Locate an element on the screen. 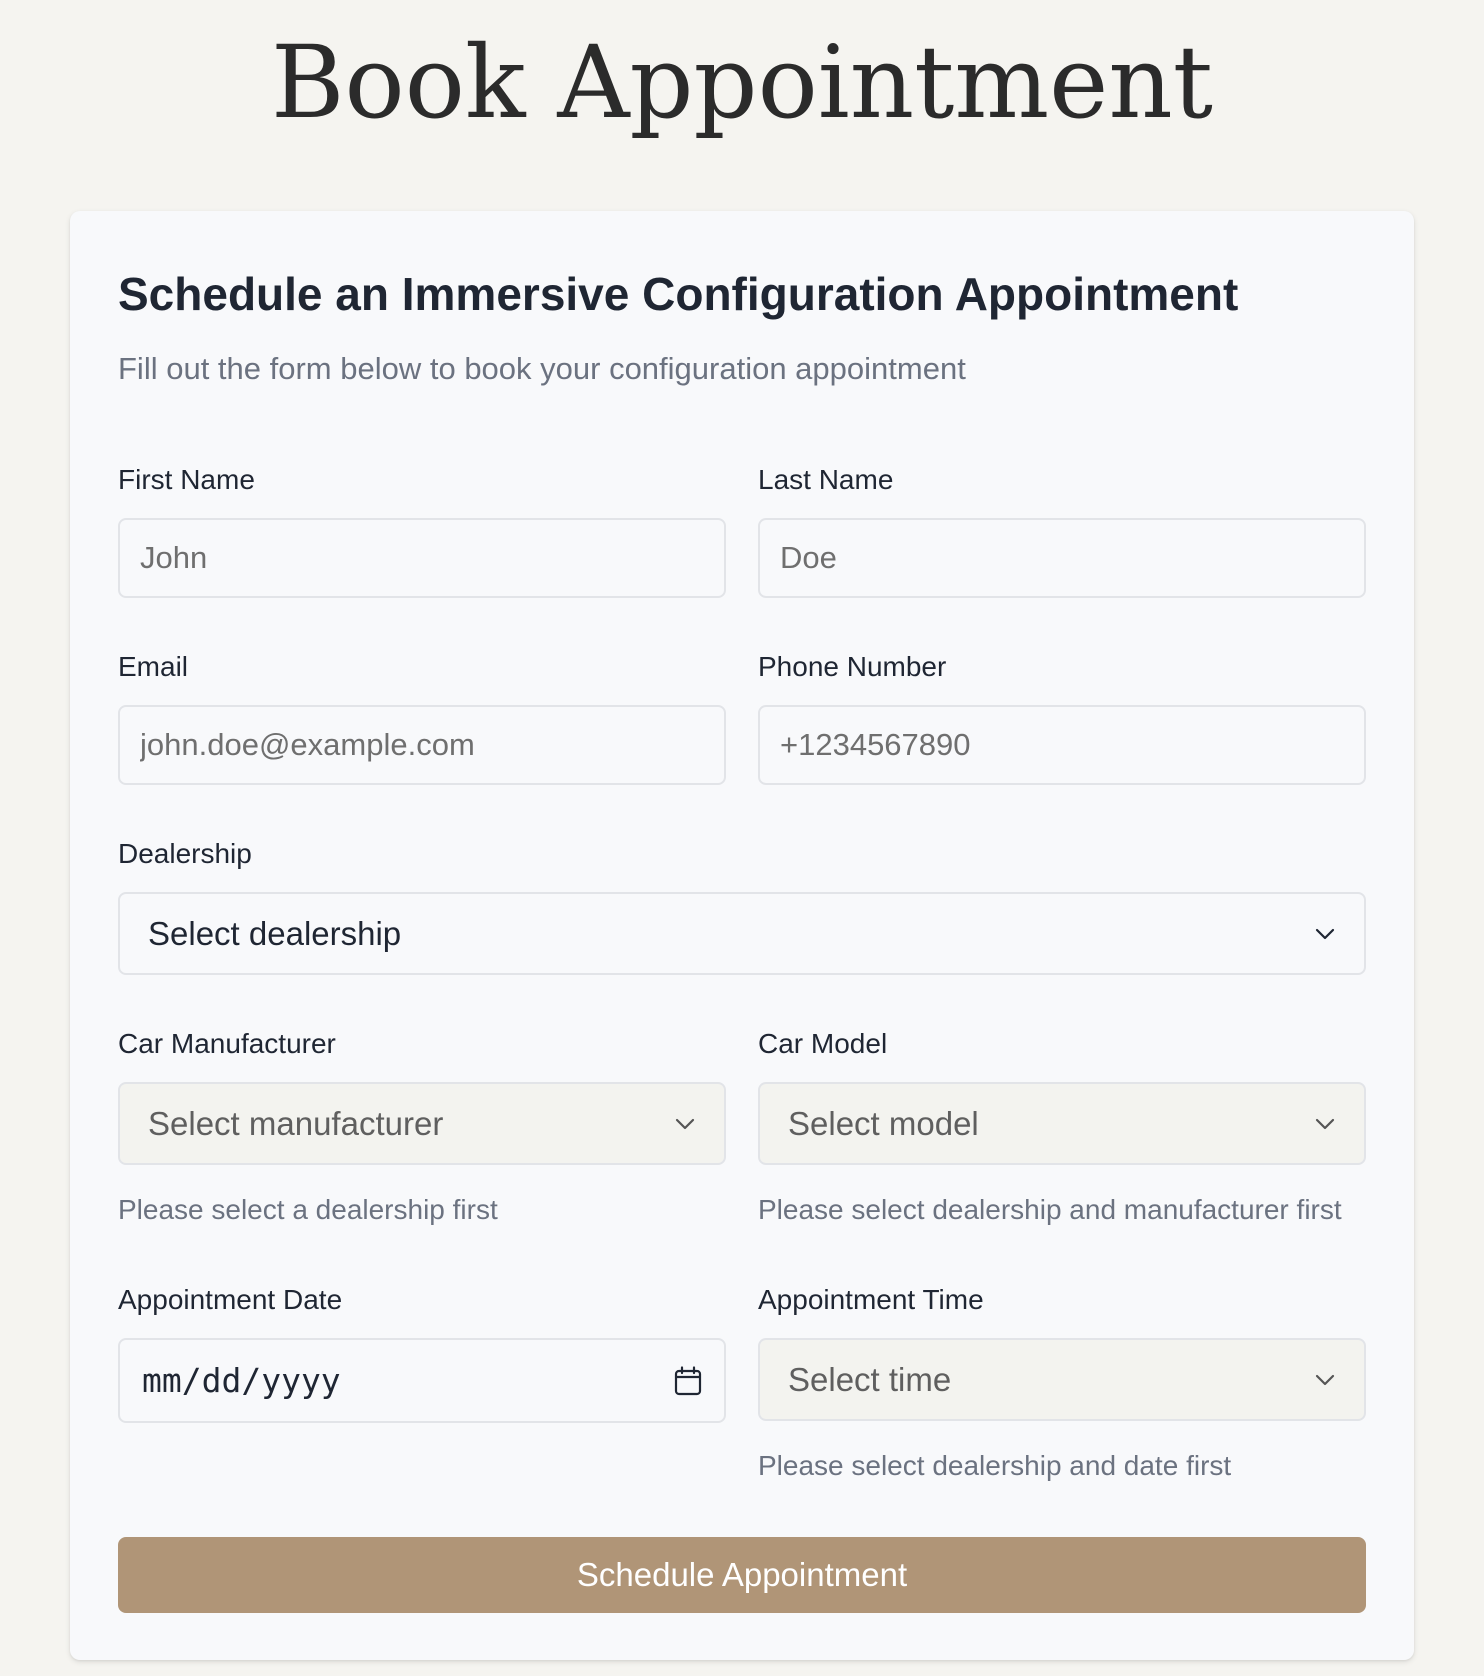  email-input is located at coordinates (422, 745).